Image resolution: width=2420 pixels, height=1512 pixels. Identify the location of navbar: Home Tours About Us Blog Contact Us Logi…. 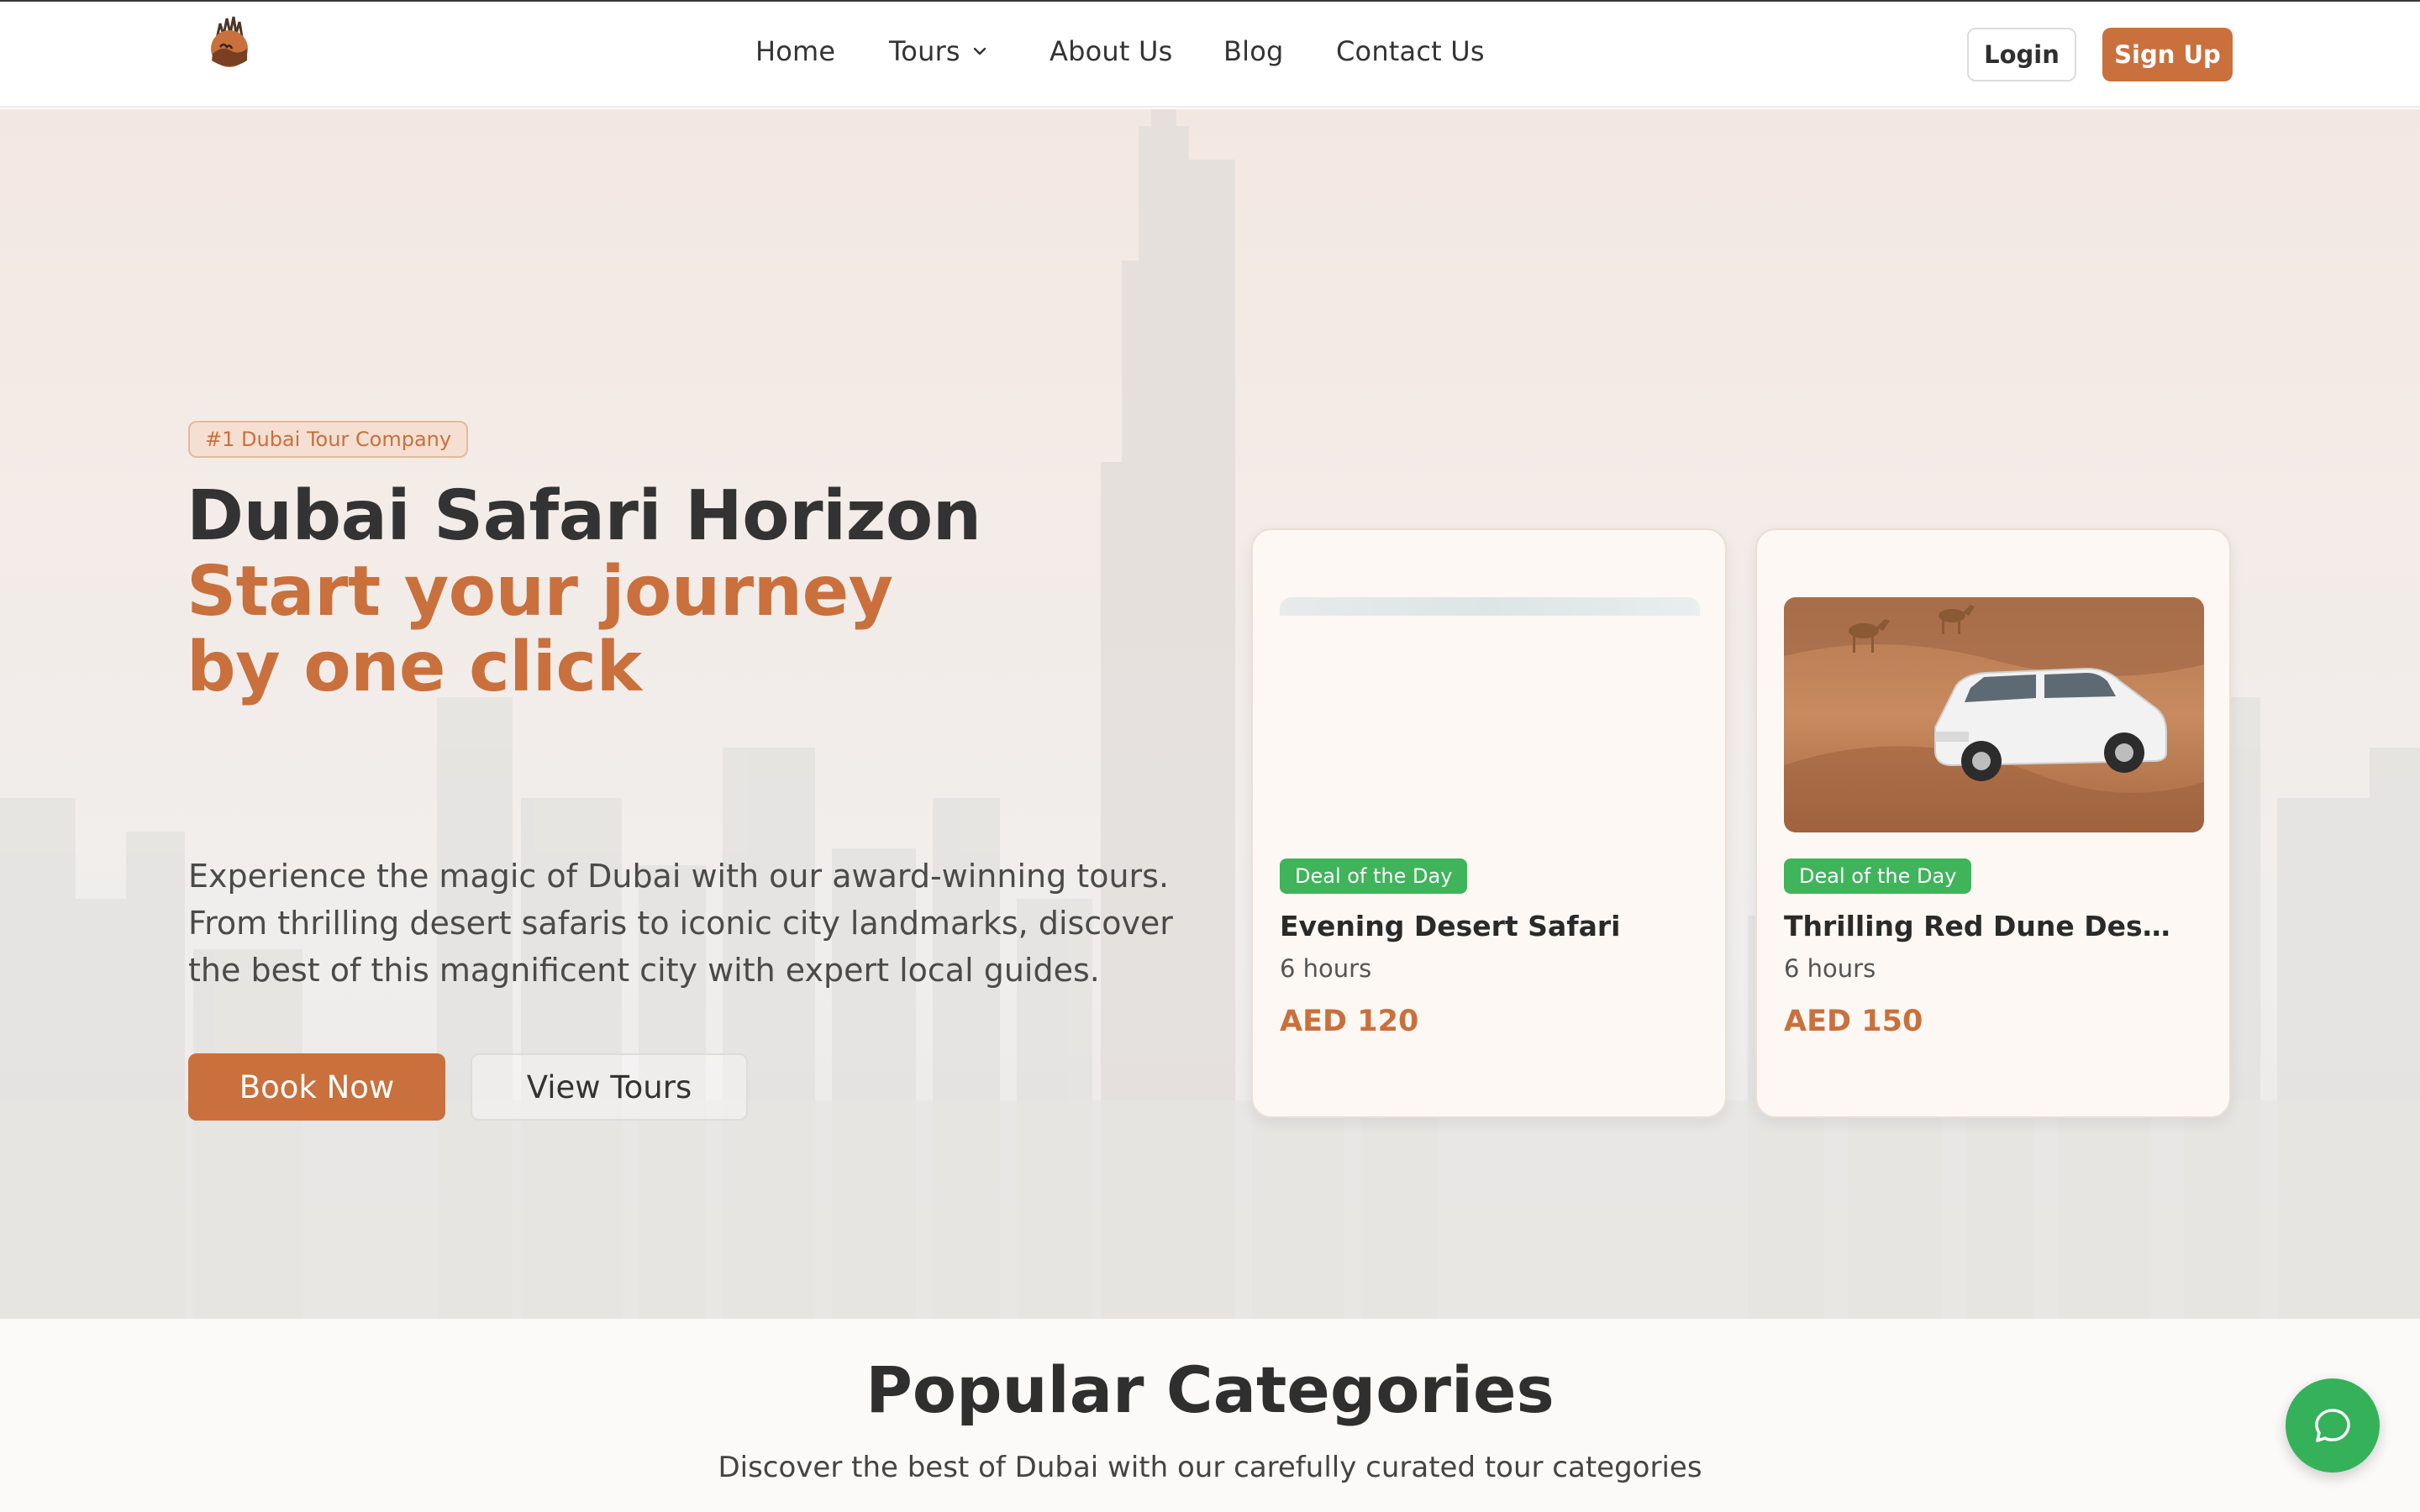
(1210, 55).